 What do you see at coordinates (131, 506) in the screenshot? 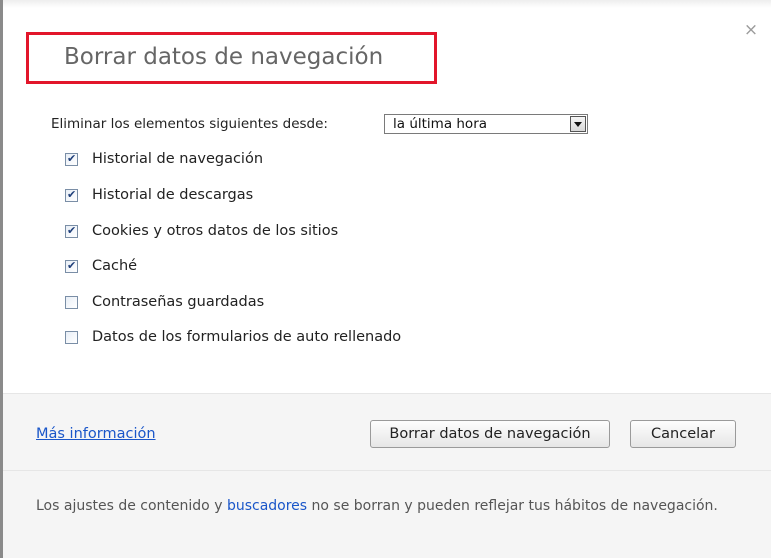
I see `note-text-start: Los ajustes de contenido y` at bounding box center [131, 506].